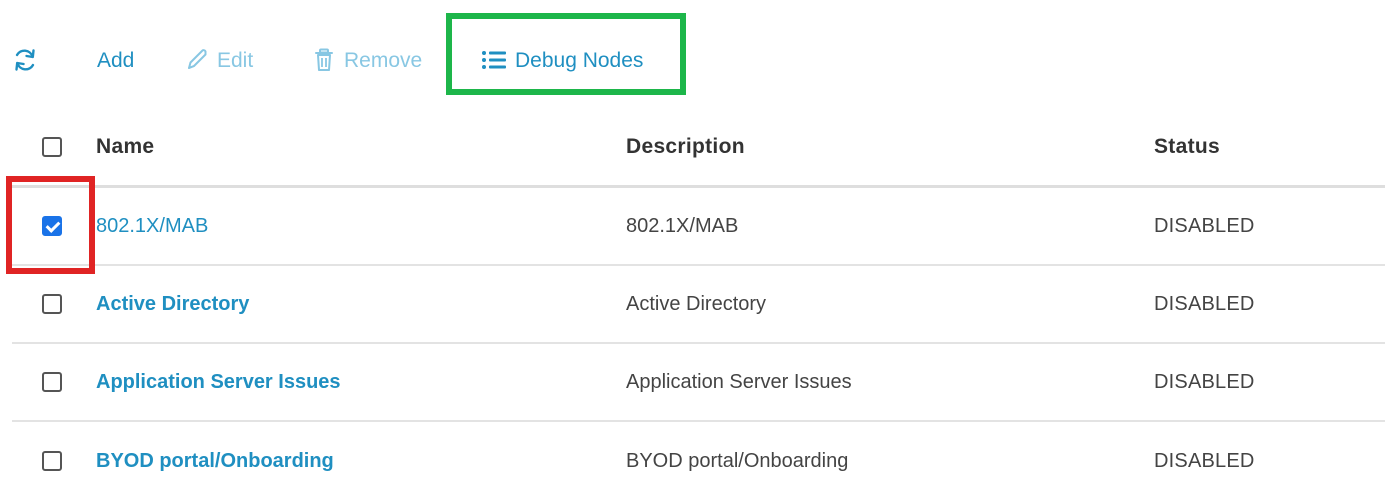 This screenshot has height=500, width=1385. Describe the element at coordinates (324, 59) in the screenshot. I see `trash-icon` at that location.